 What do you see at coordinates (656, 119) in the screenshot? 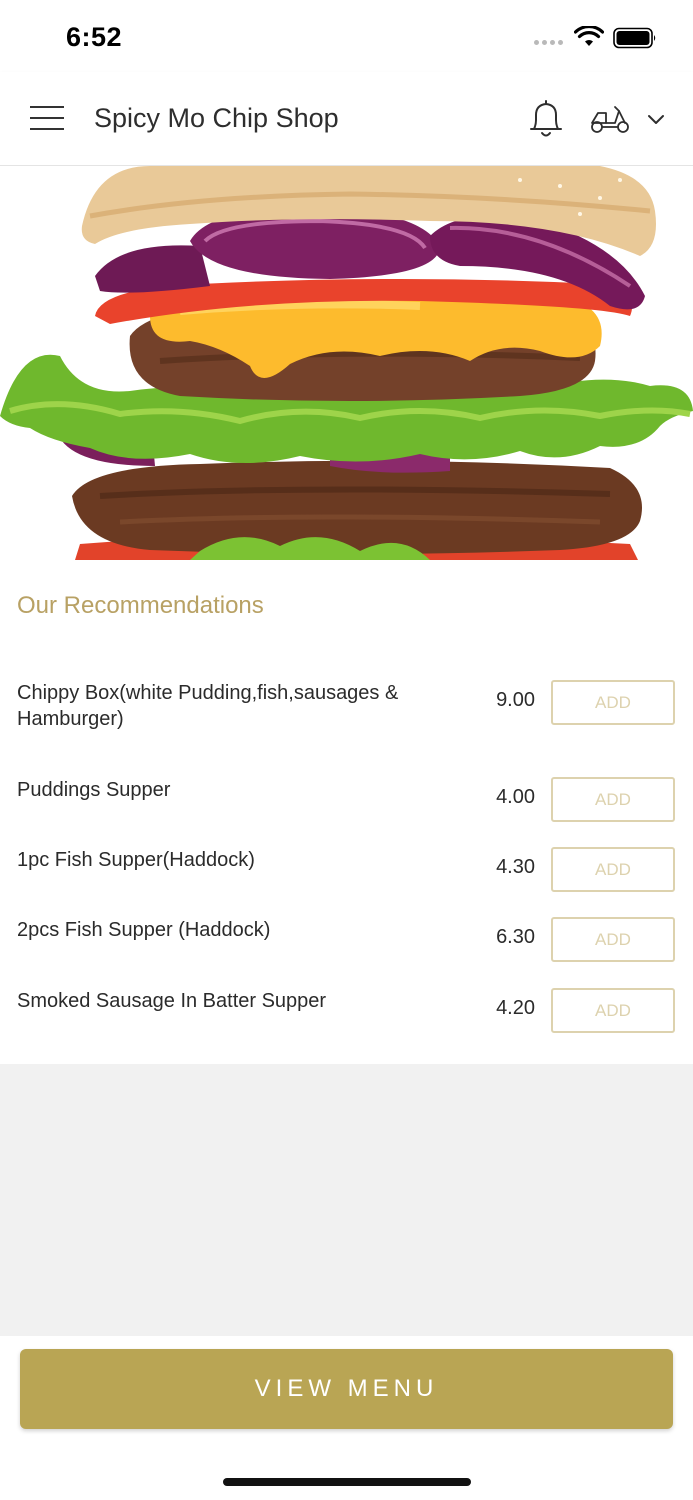
I see `chevron-down-icon` at bounding box center [656, 119].